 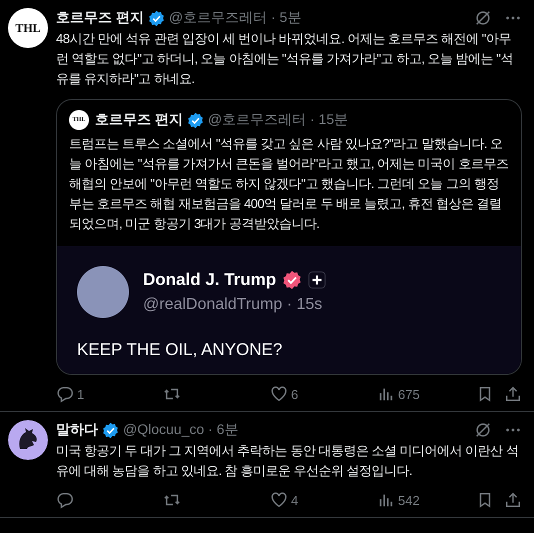 What do you see at coordinates (77, 430) in the screenshot?
I see `author-name: 말하다` at bounding box center [77, 430].